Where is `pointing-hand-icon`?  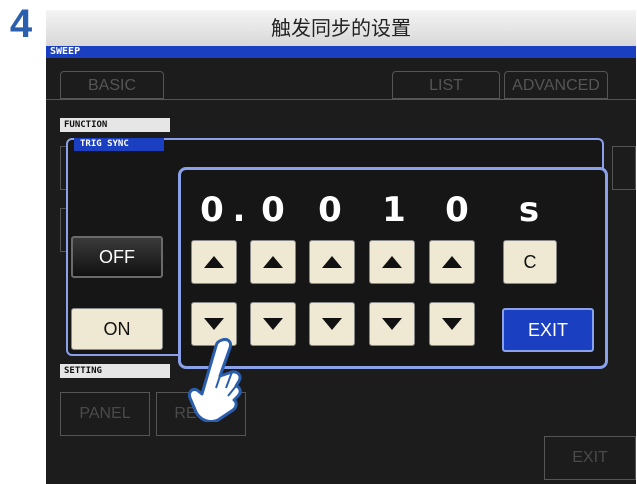 pointing-hand-icon is located at coordinates (215, 380).